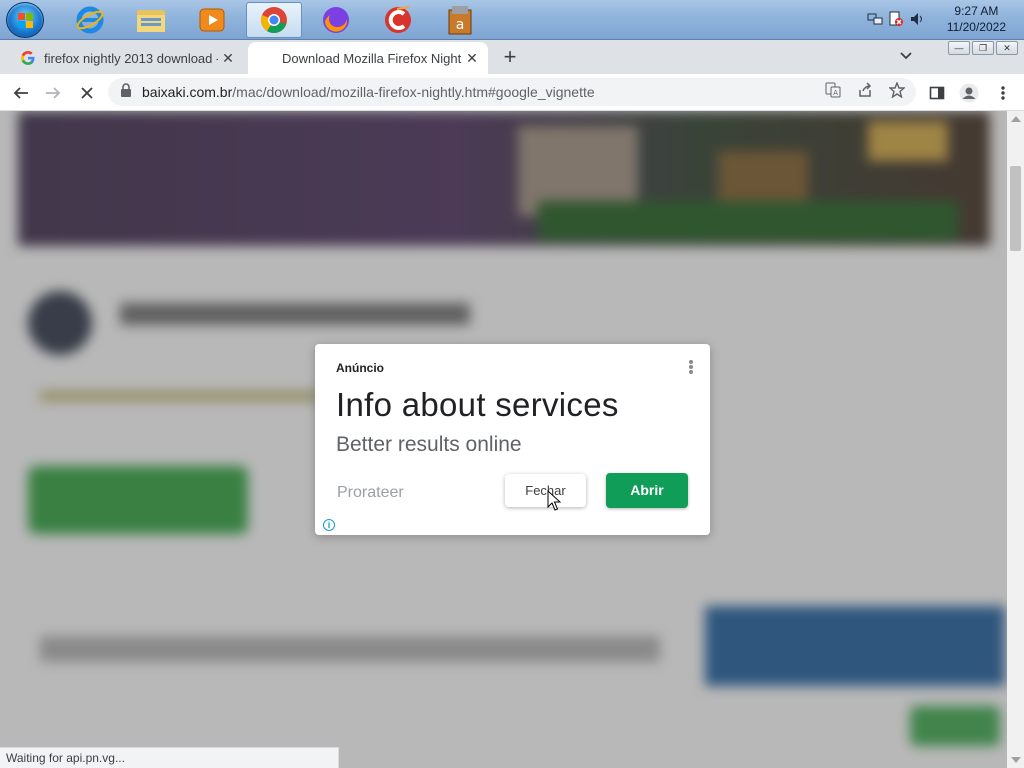 This screenshot has height=768, width=1024. What do you see at coordinates (360, 368) in the screenshot?
I see `ad-label: Anúncio` at bounding box center [360, 368].